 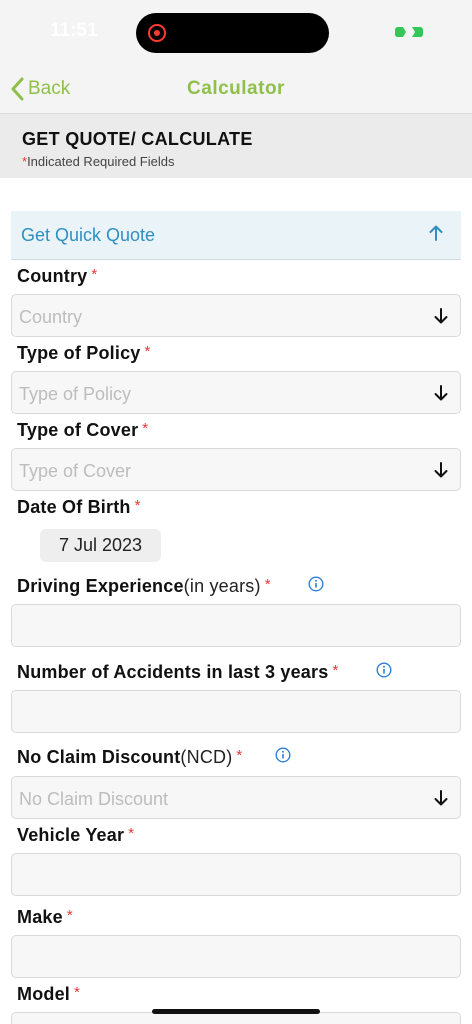 What do you see at coordinates (409, 32) in the screenshot?
I see `battery-icon` at bounding box center [409, 32].